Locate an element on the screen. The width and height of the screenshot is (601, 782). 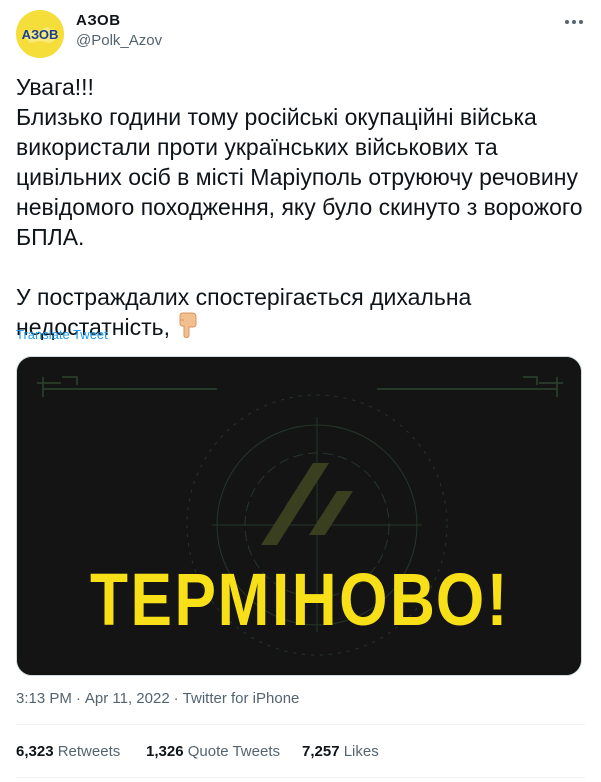
translate-tweet-link: Translate Tweet is located at coordinates (62, 334).